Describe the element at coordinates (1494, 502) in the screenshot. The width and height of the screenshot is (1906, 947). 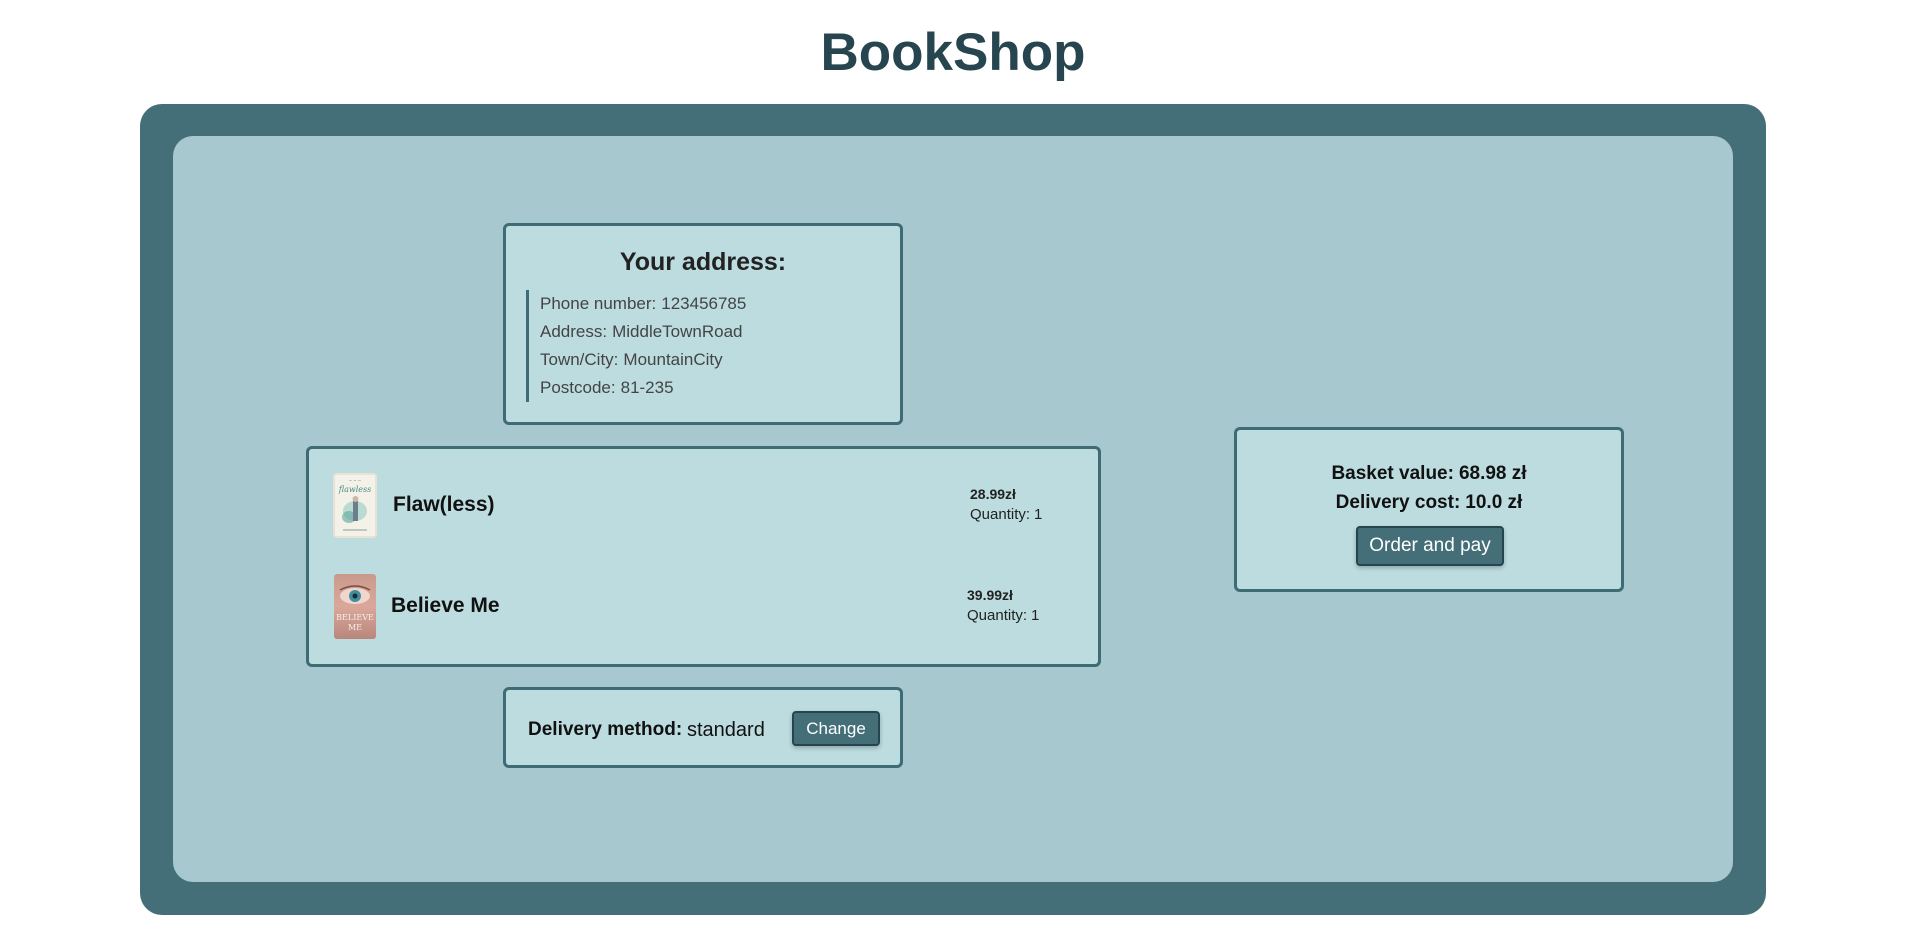
I see `delivery-cost-amount: 10.0 zł` at that location.